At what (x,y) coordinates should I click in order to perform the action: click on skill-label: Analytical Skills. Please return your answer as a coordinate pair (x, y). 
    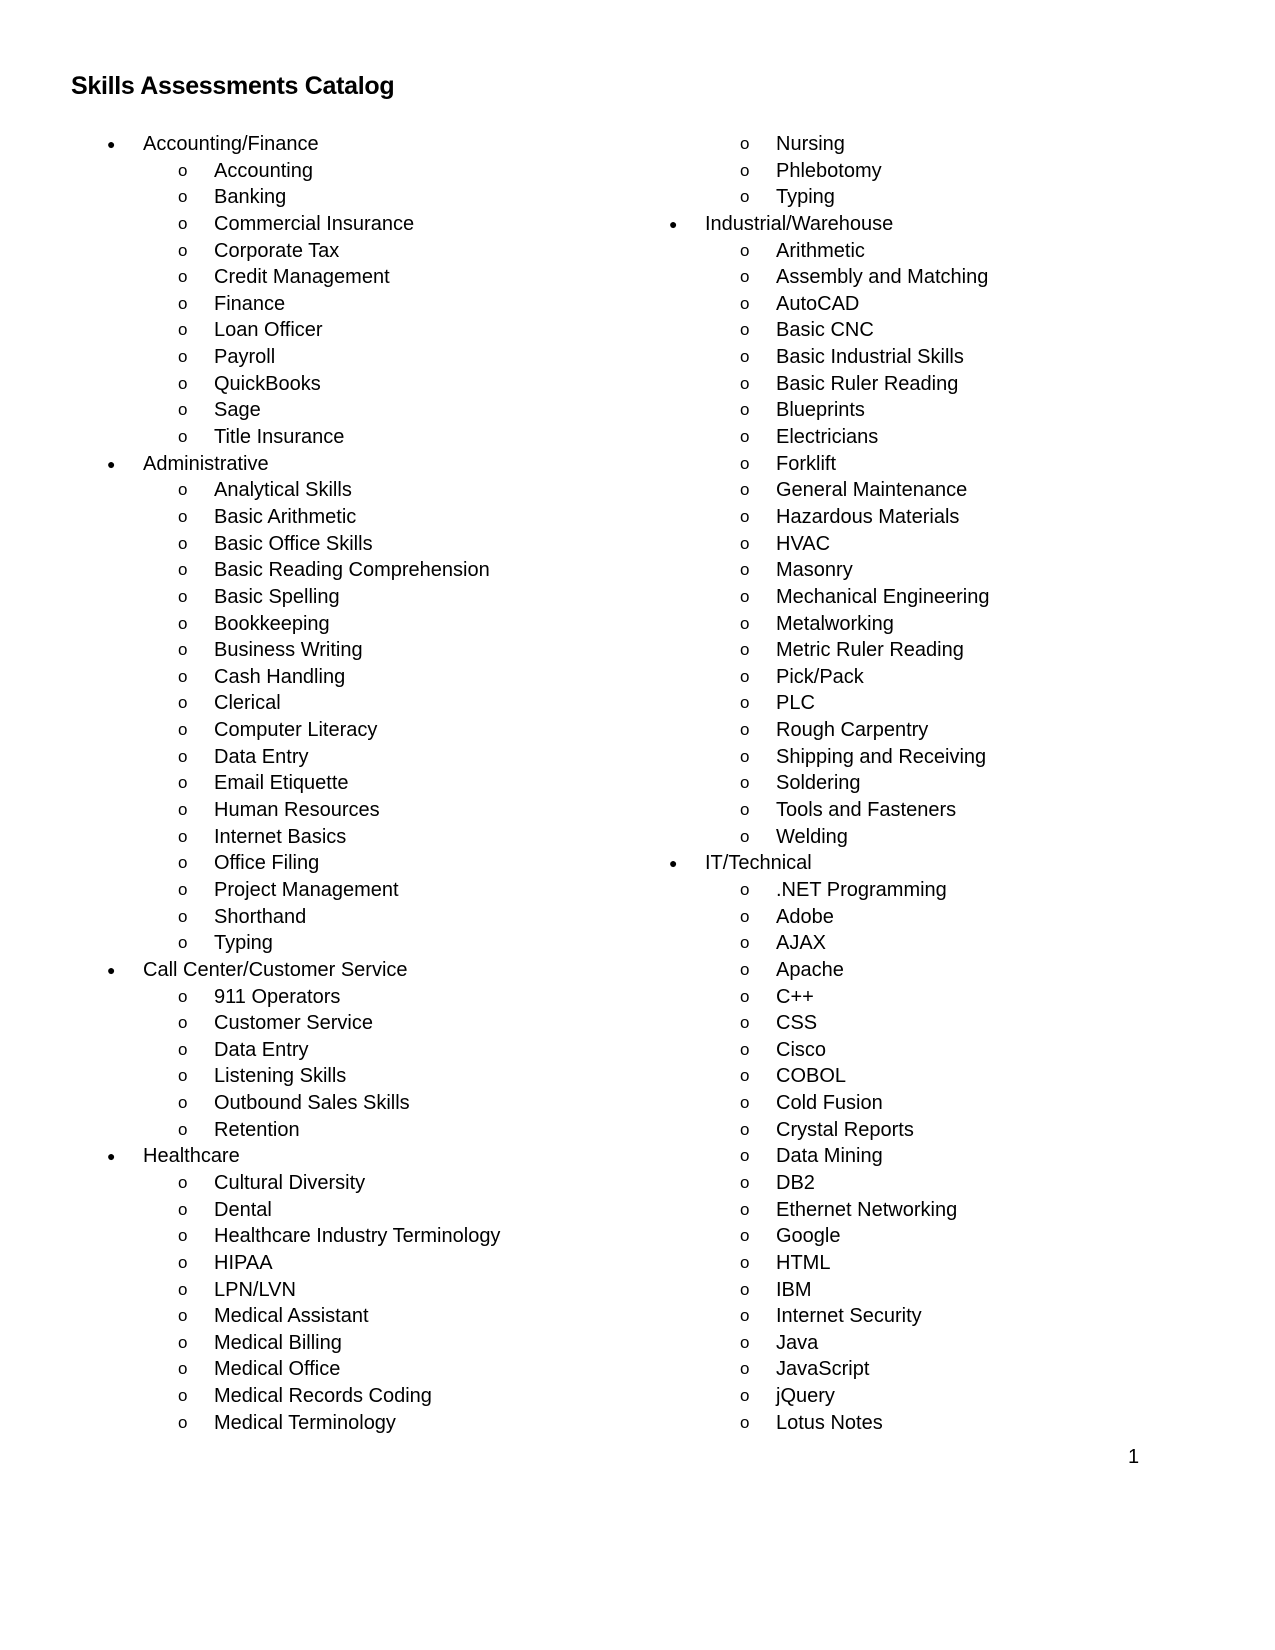
    Looking at the image, I should click on (283, 490).